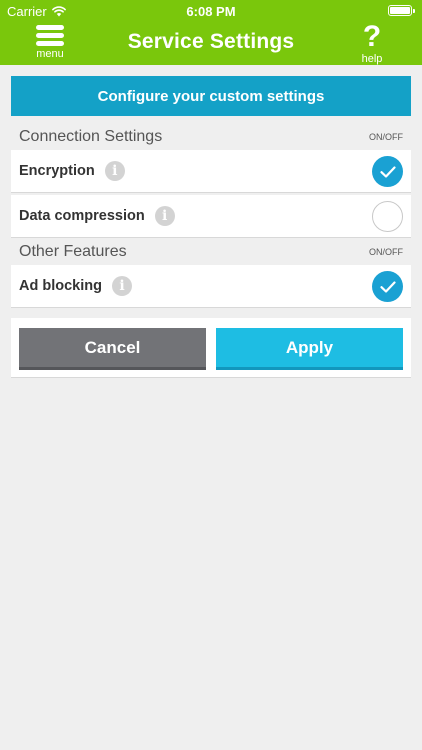  I want to click on section-title: Connection Settings, so click(91, 136).